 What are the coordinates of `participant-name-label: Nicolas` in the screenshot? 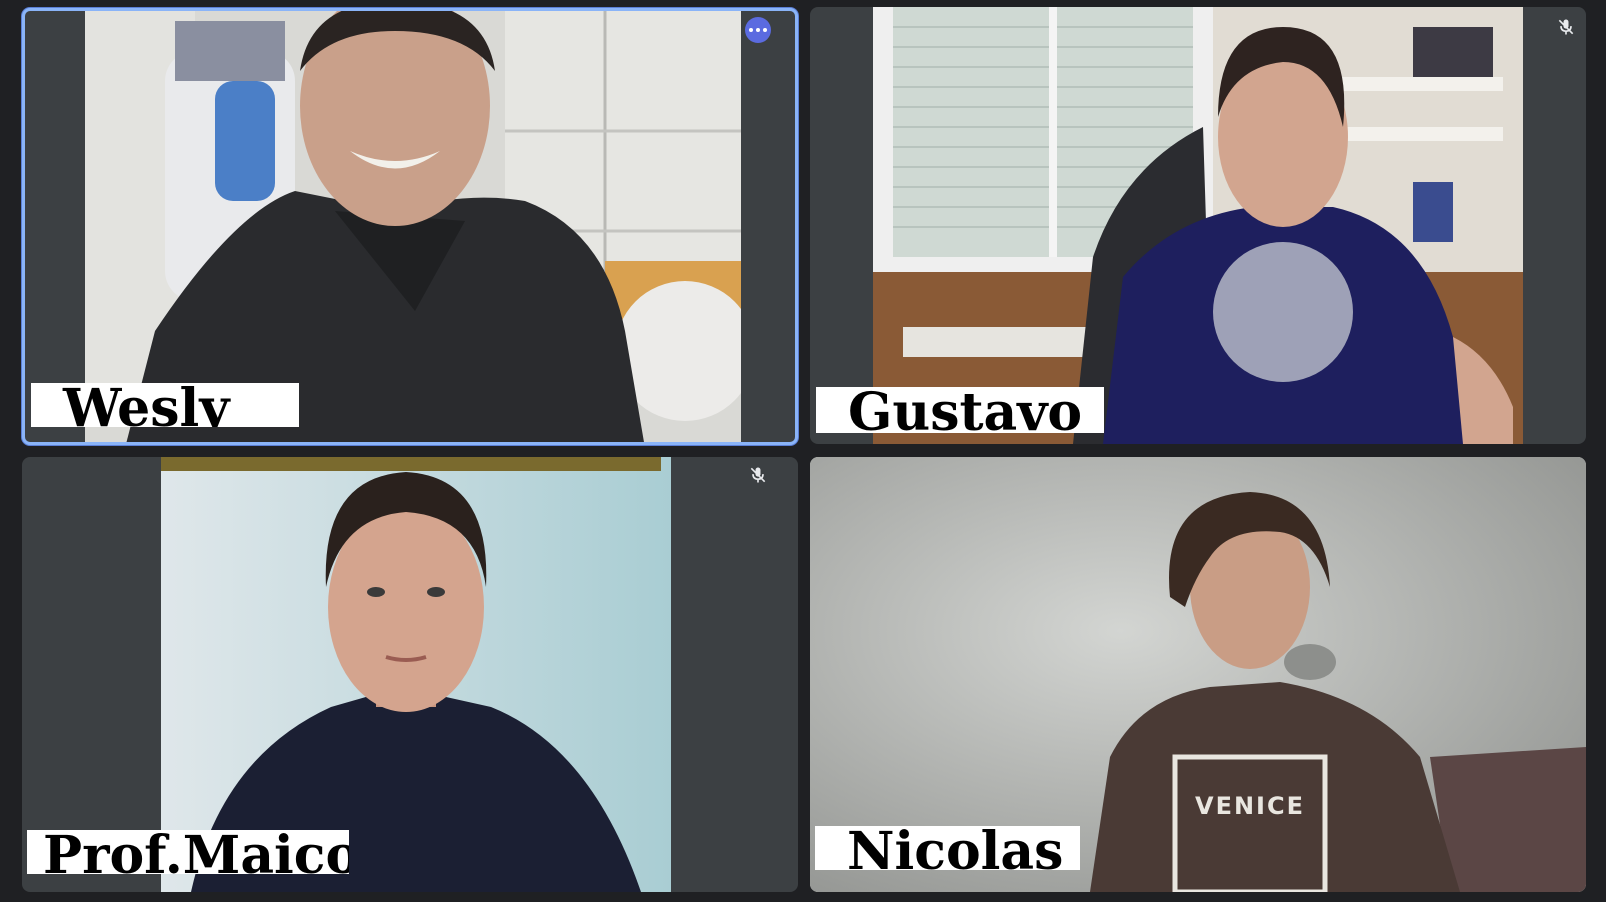 It's located at (947, 848).